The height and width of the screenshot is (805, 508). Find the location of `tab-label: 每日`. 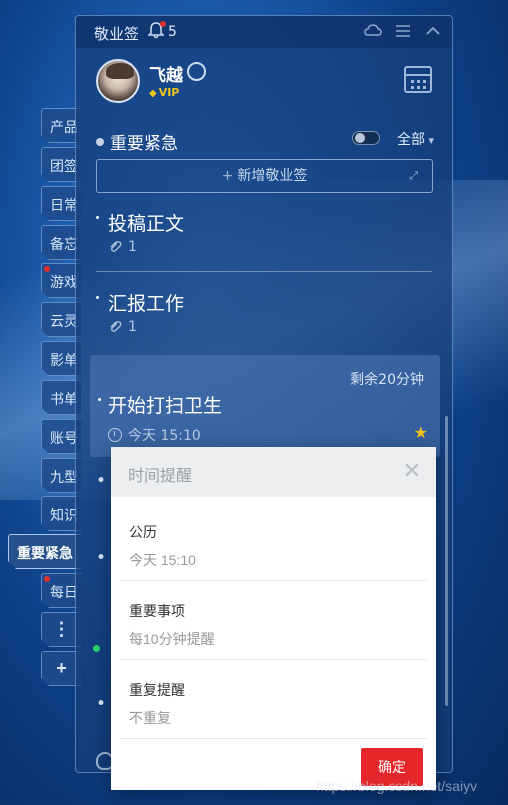

tab-label: 每日 is located at coordinates (64, 592).